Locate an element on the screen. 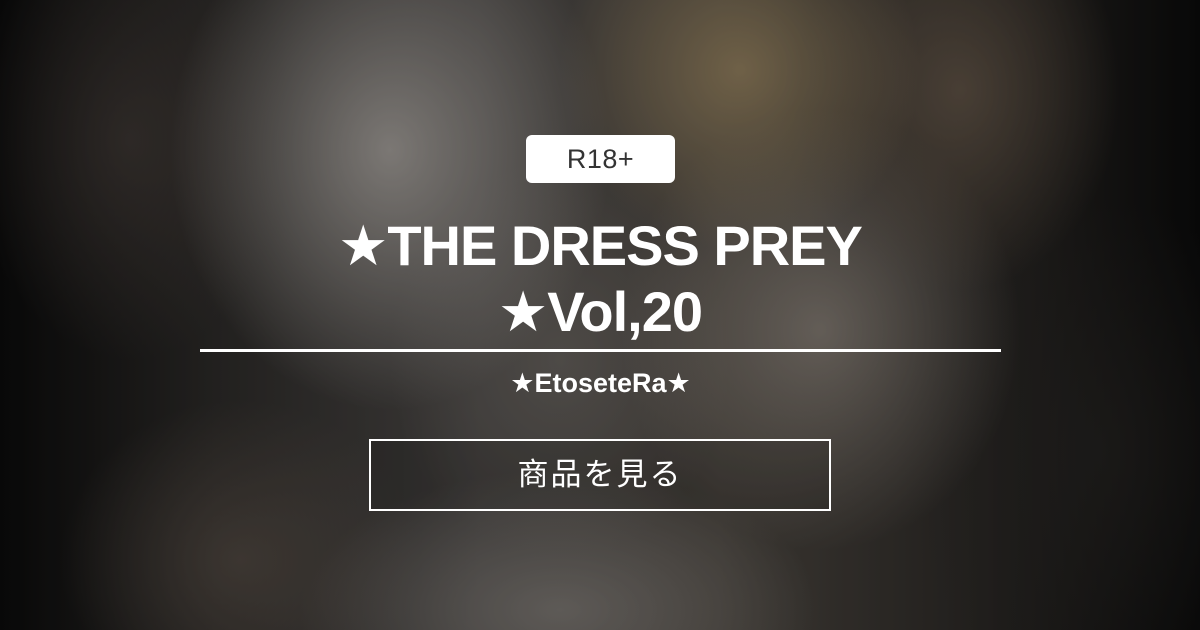 This screenshot has width=1200, height=630. view-product-button: 商品を見る is located at coordinates (600, 475).